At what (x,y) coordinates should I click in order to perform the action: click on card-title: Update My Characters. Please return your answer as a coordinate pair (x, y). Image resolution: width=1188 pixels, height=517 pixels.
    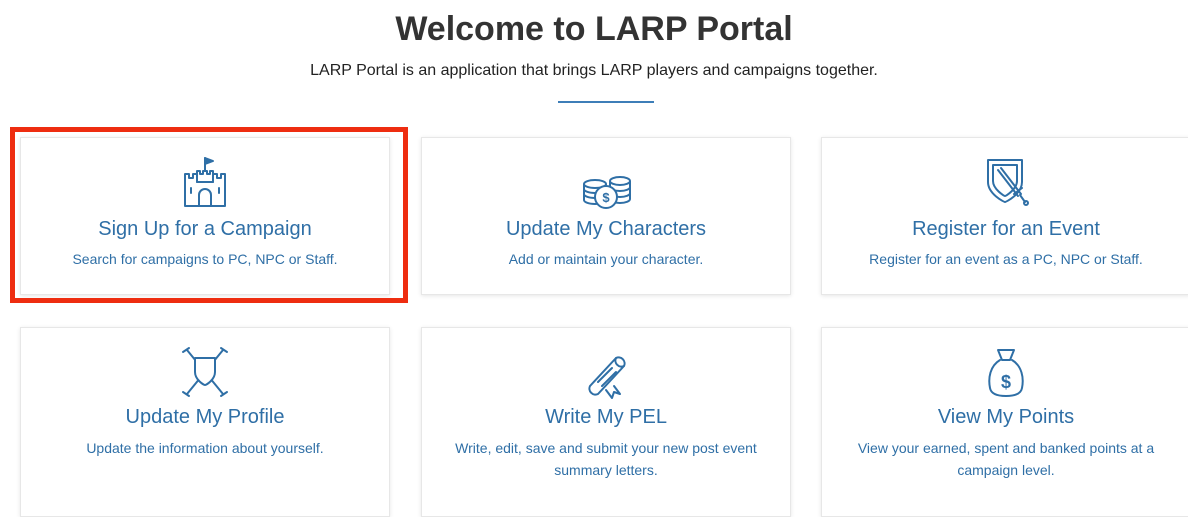
    Looking at the image, I should click on (606, 229).